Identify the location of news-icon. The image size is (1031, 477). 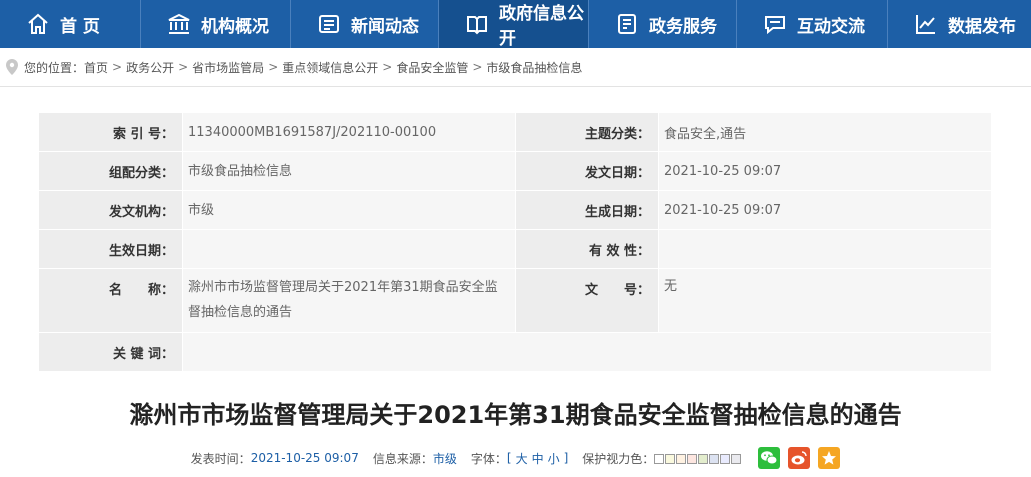
(329, 24).